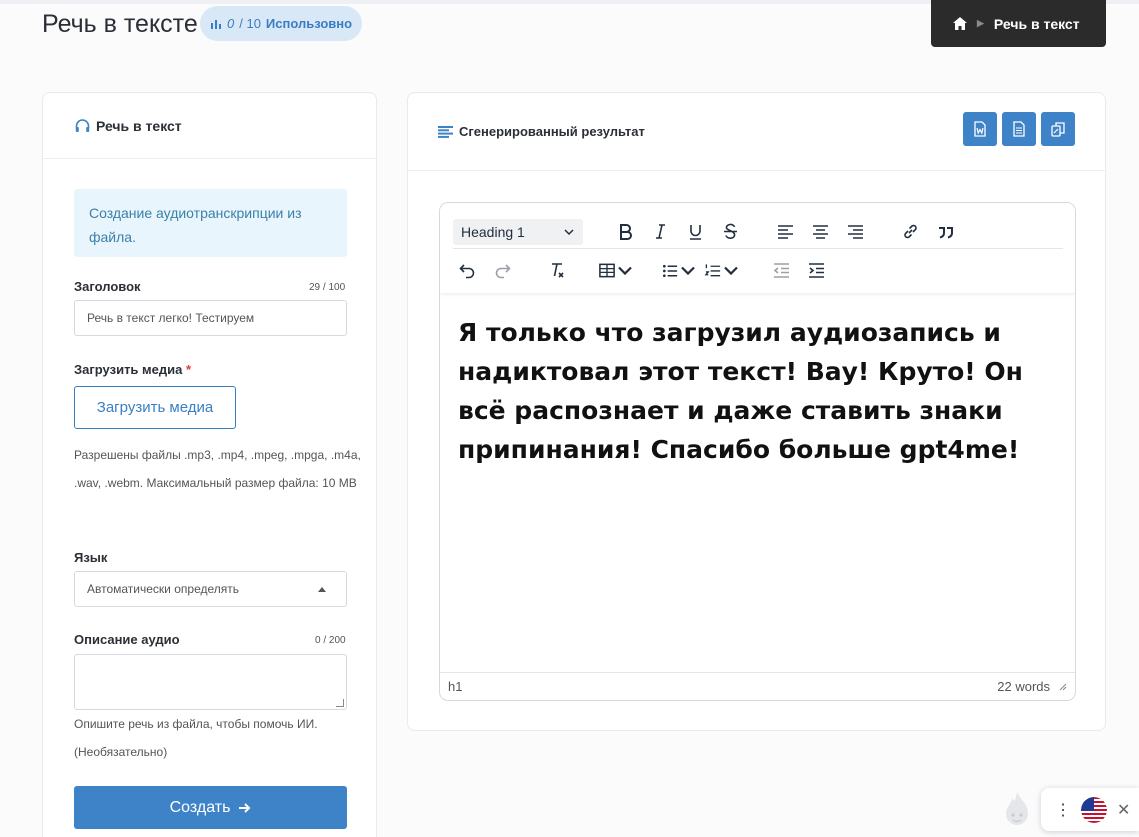 The width and height of the screenshot is (1139, 837). I want to click on align-right-button, so click(855, 232).